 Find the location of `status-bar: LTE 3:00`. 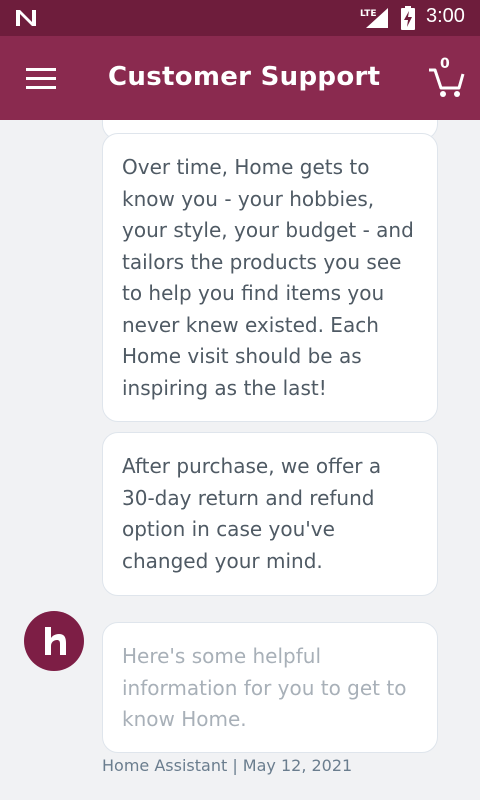

status-bar: LTE 3:00 is located at coordinates (240, 18).